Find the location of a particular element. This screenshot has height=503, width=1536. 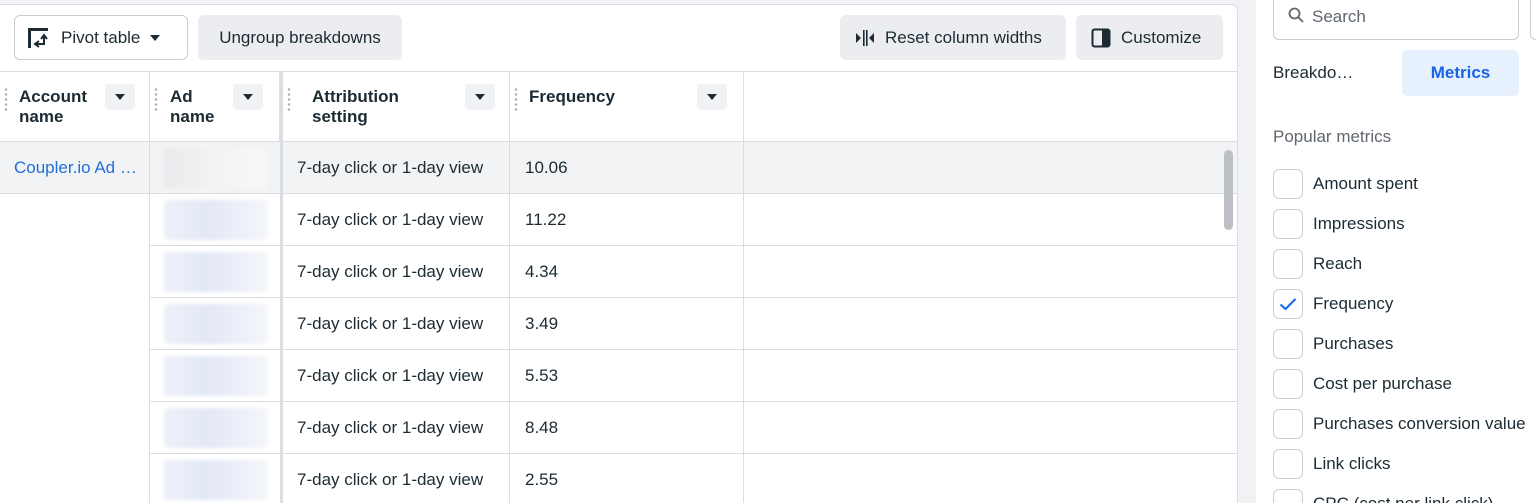

metric-checkbox-reach: Reach is located at coordinates (1317, 264).